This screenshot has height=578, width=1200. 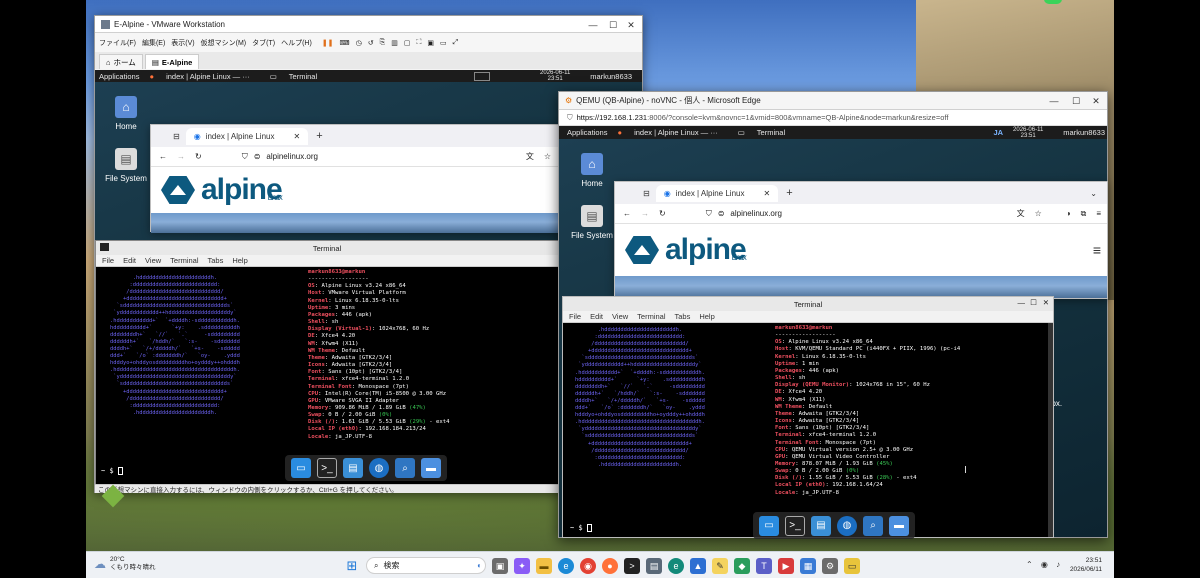 What do you see at coordinates (126, 113) in the screenshot?
I see `desktop-icon-home: ⌂ Home` at bounding box center [126, 113].